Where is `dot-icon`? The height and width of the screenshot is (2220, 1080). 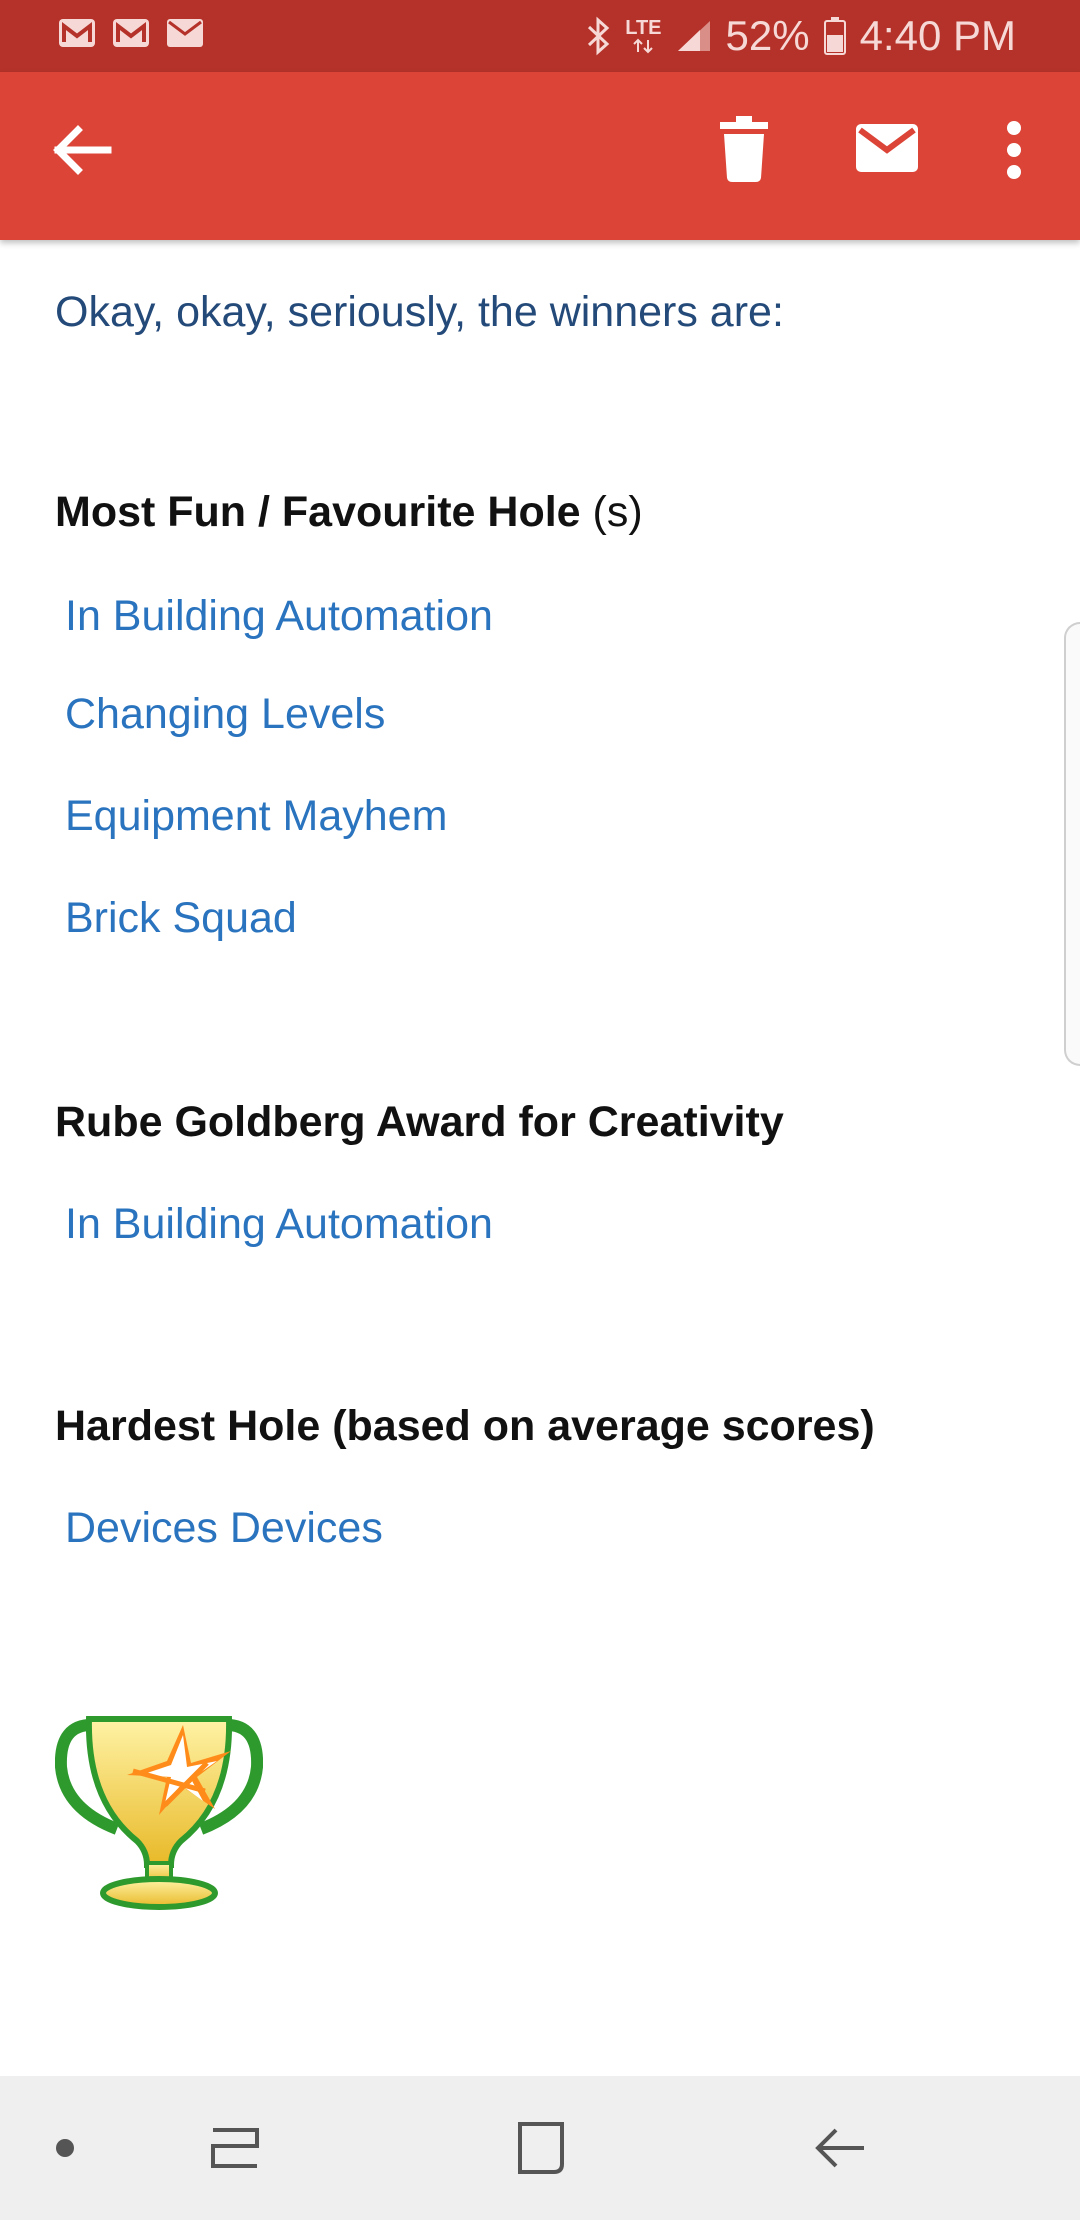
dot-icon is located at coordinates (65, 2148).